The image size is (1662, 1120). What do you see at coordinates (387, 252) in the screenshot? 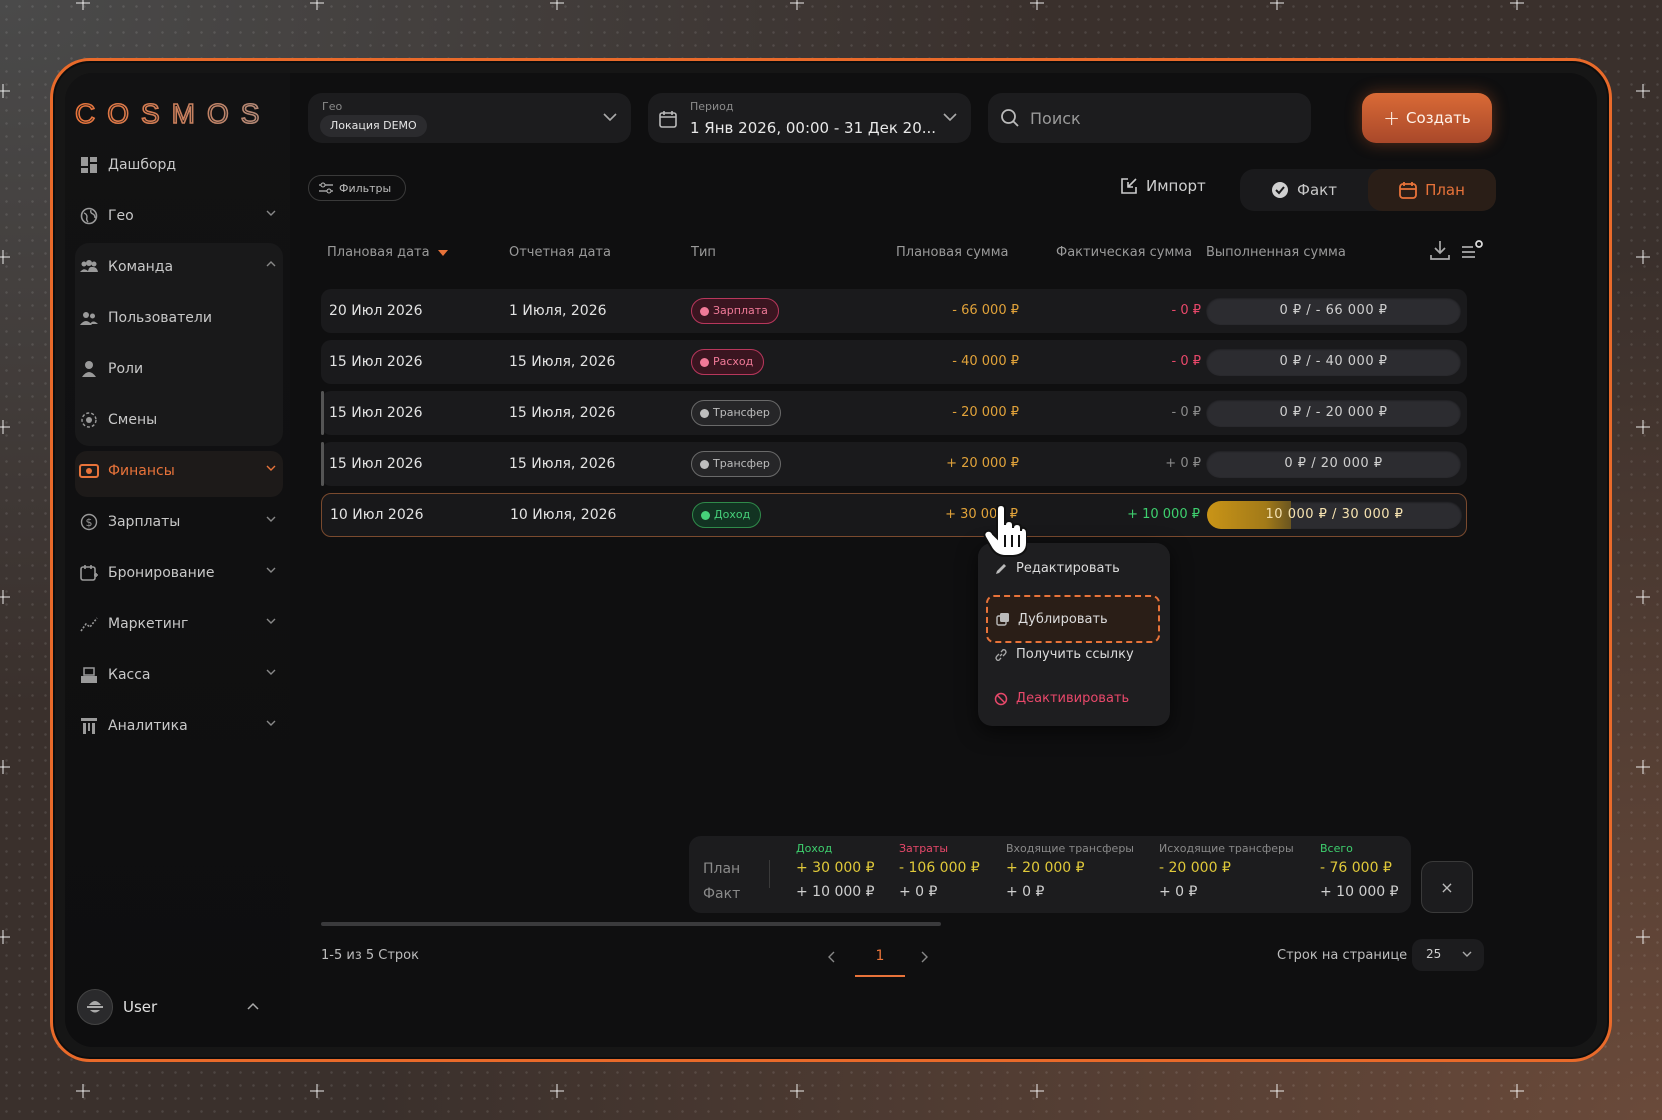
I see `column-header-plan-date: Плановая дата` at bounding box center [387, 252].